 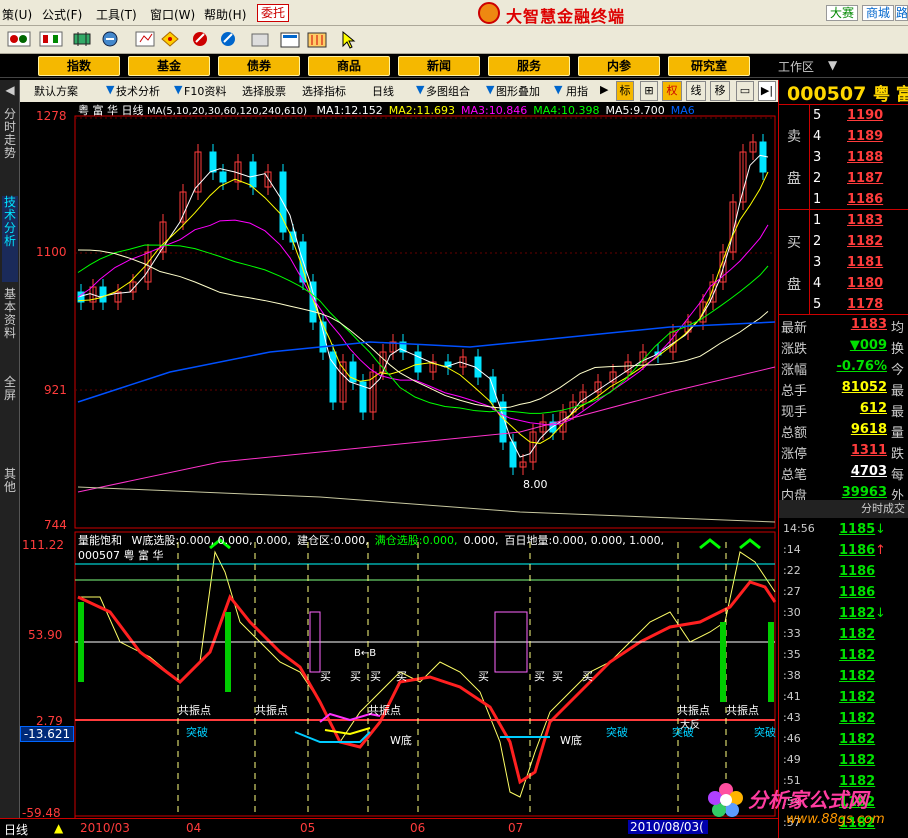 What do you see at coordinates (389, 828) in the screenshot?
I see `date-axis-bar: 日线 ▲ 2010/03 04 05 06 07 2010/08/03(` at bounding box center [389, 828].